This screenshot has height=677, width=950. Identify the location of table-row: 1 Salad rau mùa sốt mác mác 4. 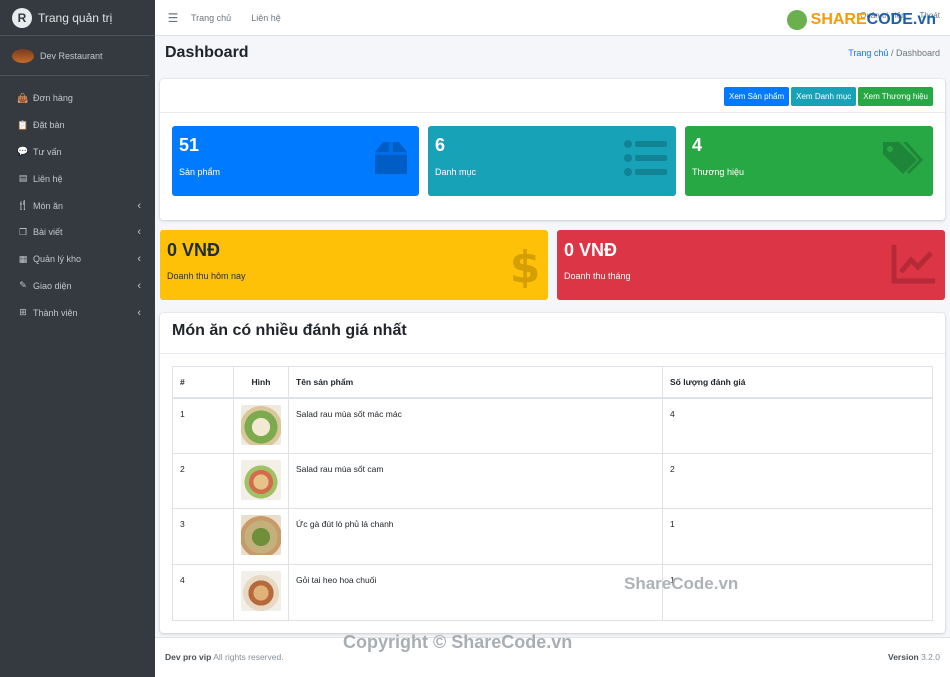
(552, 425).